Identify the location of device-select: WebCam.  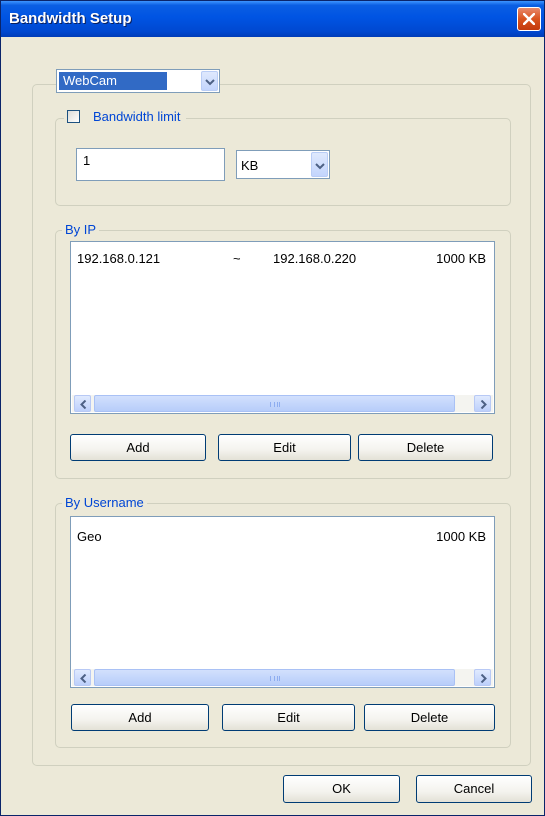
(138, 81).